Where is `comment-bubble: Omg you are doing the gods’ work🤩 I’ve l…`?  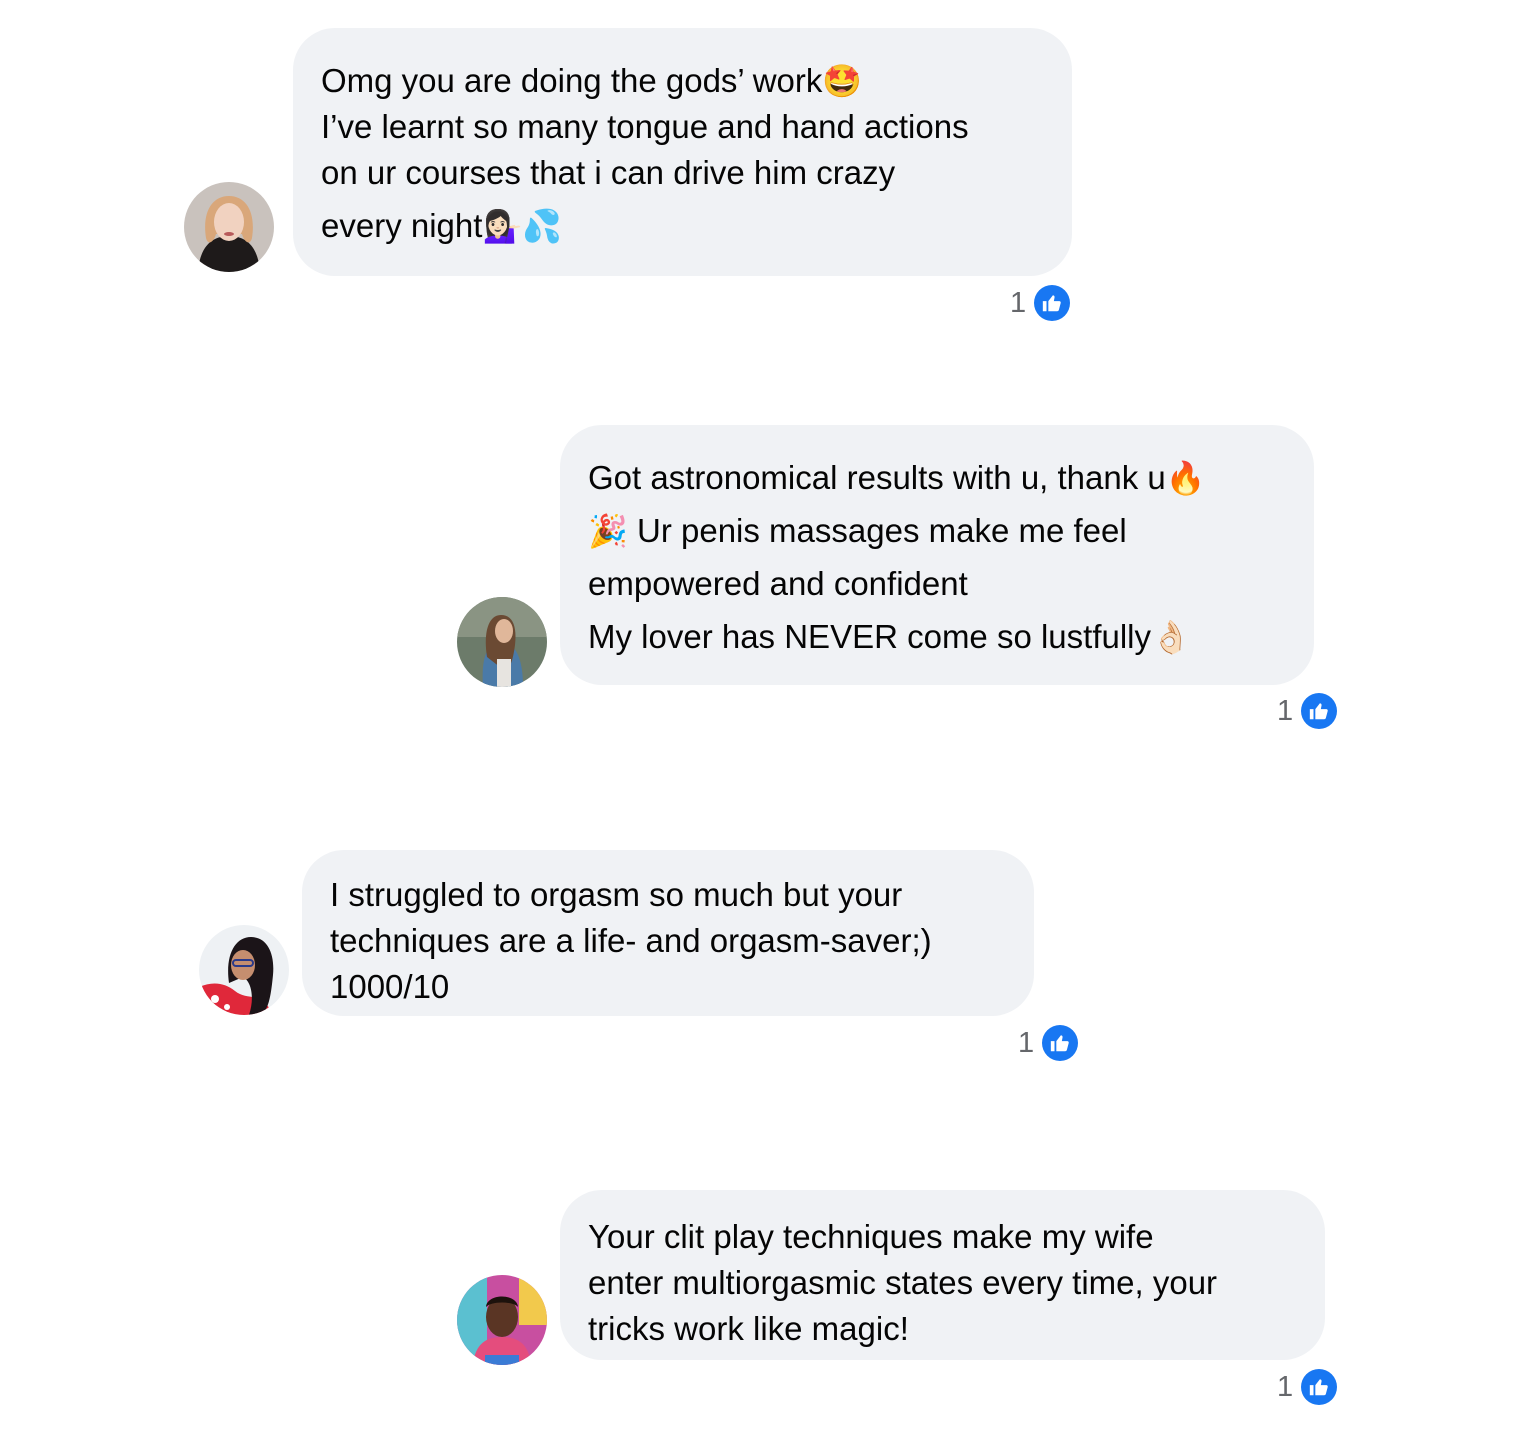 comment-bubble: Omg you are doing the gods’ work🤩 I’ve l… is located at coordinates (682, 152).